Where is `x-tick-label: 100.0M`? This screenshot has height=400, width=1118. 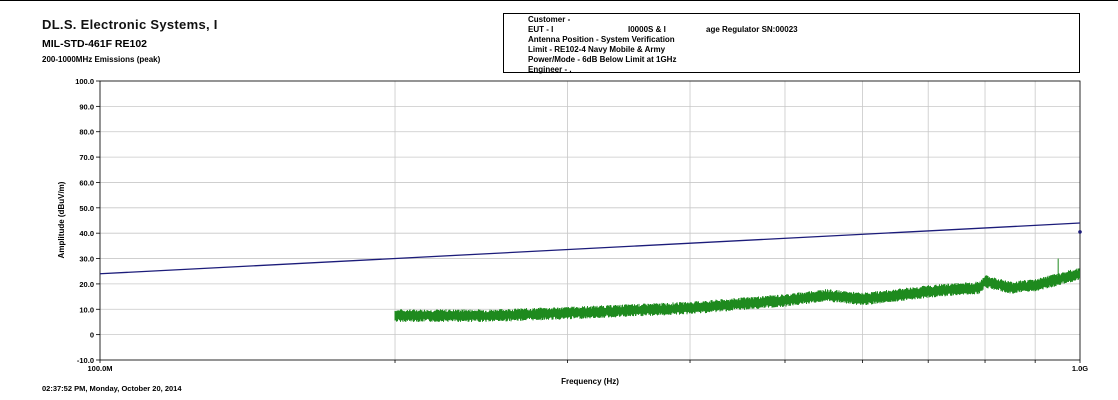 x-tick-label: 100.0M is located at coordinates (99, 368).